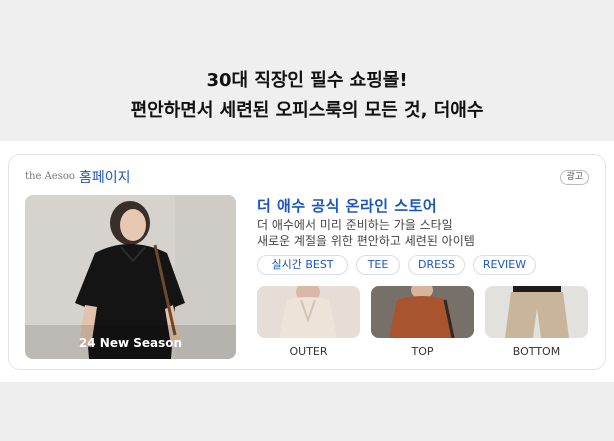 This screenshot has width=614, height=441. What do you see at coordinates (536, 351) in the screenshot?
I see `thumbnail-label-bottom: BOTTOM` at bounding box center [536, 351].